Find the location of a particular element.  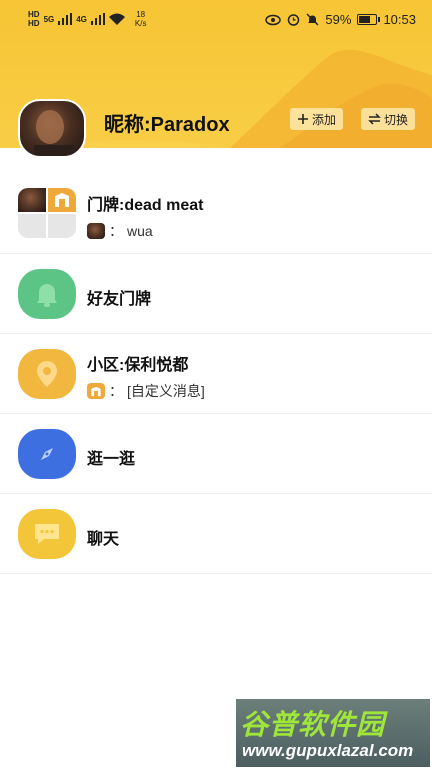

add-button: 添加 is located at coordinates (317, 119).